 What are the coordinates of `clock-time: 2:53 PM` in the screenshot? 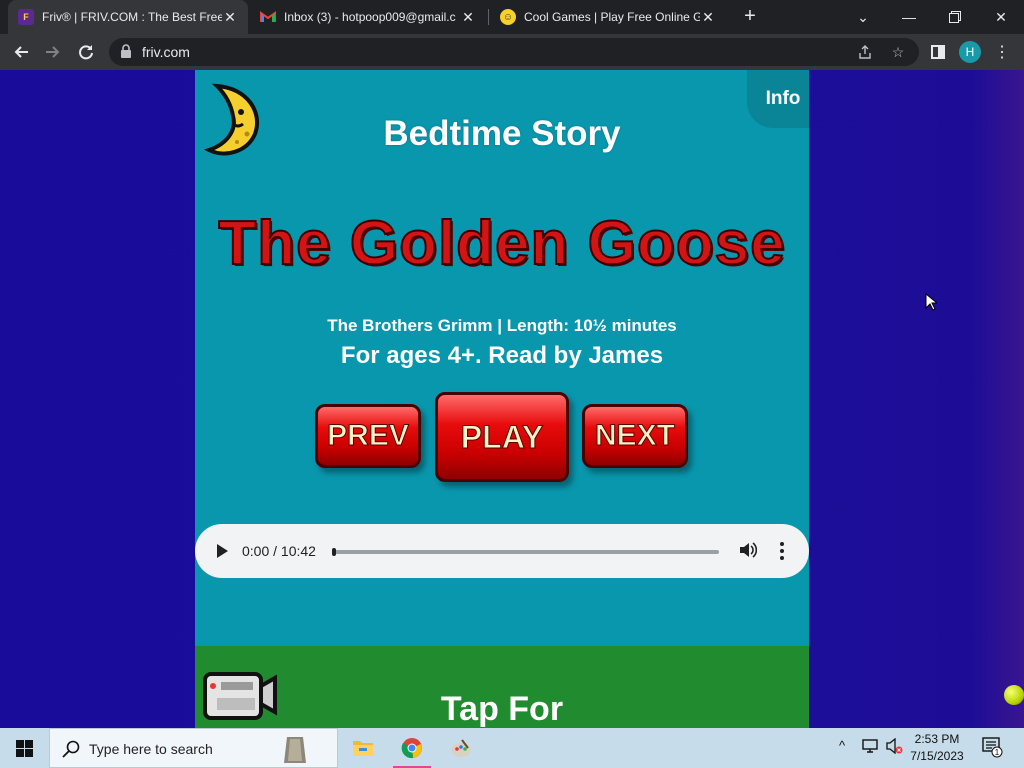 It's located at (937, 739).